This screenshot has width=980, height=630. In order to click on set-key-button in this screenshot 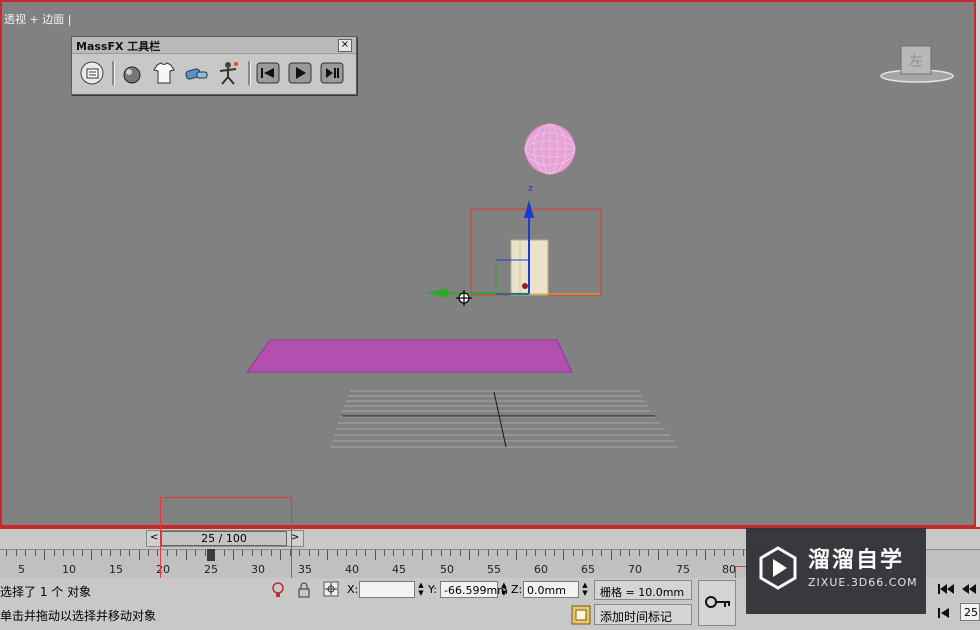, I will do `click(717, 603)`.